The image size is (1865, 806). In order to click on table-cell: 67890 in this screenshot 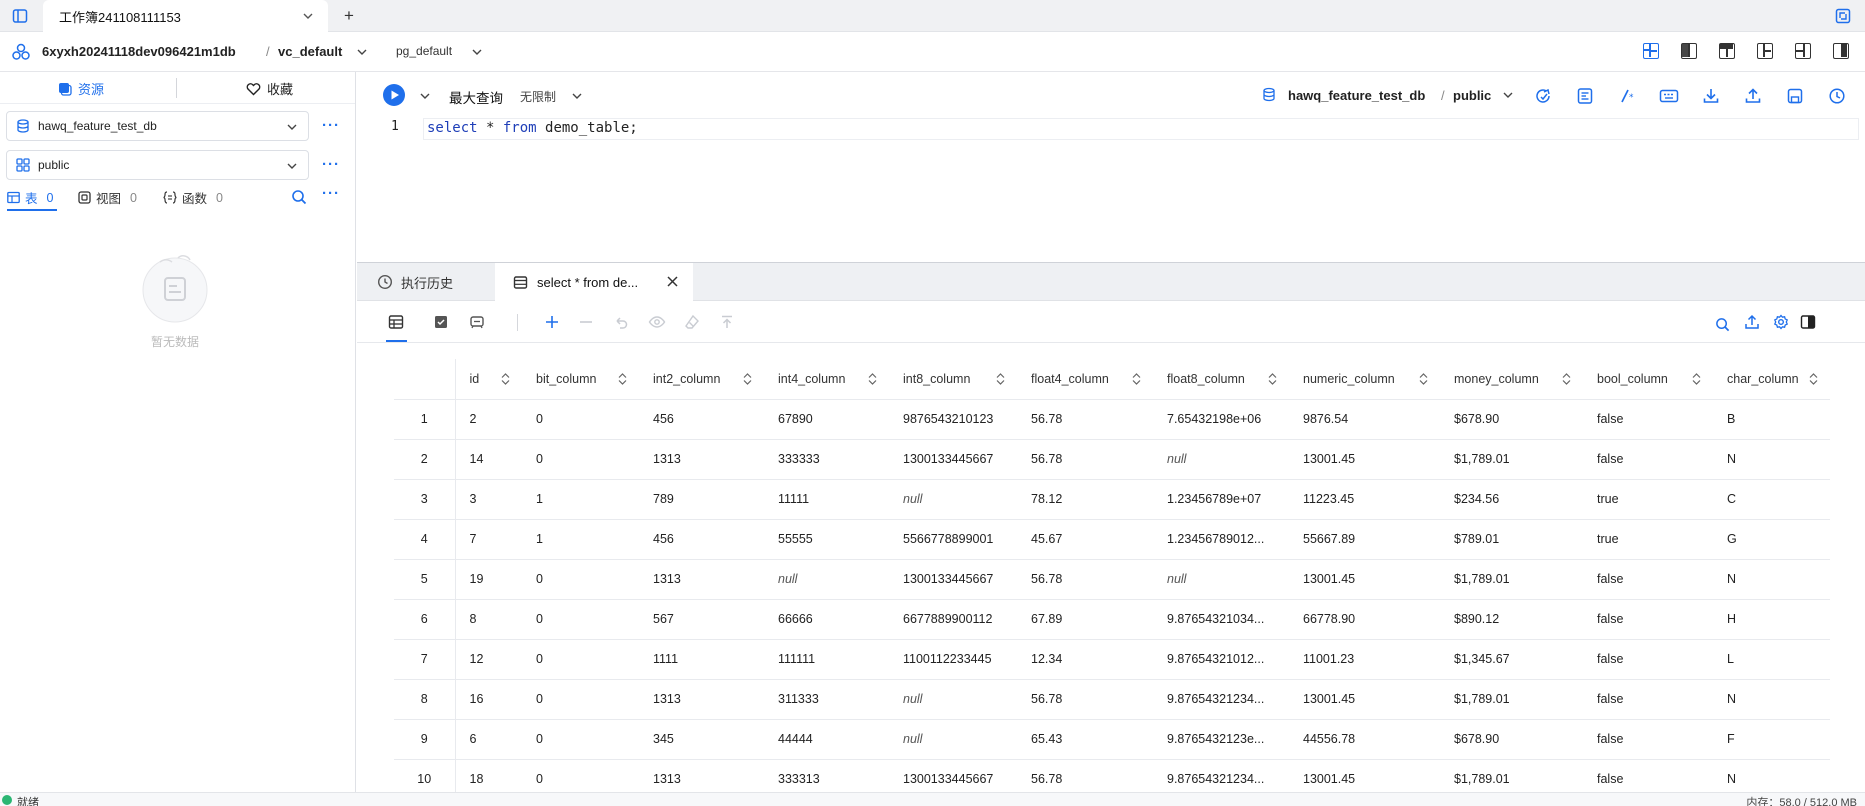, I will do `click(826, 419)`.